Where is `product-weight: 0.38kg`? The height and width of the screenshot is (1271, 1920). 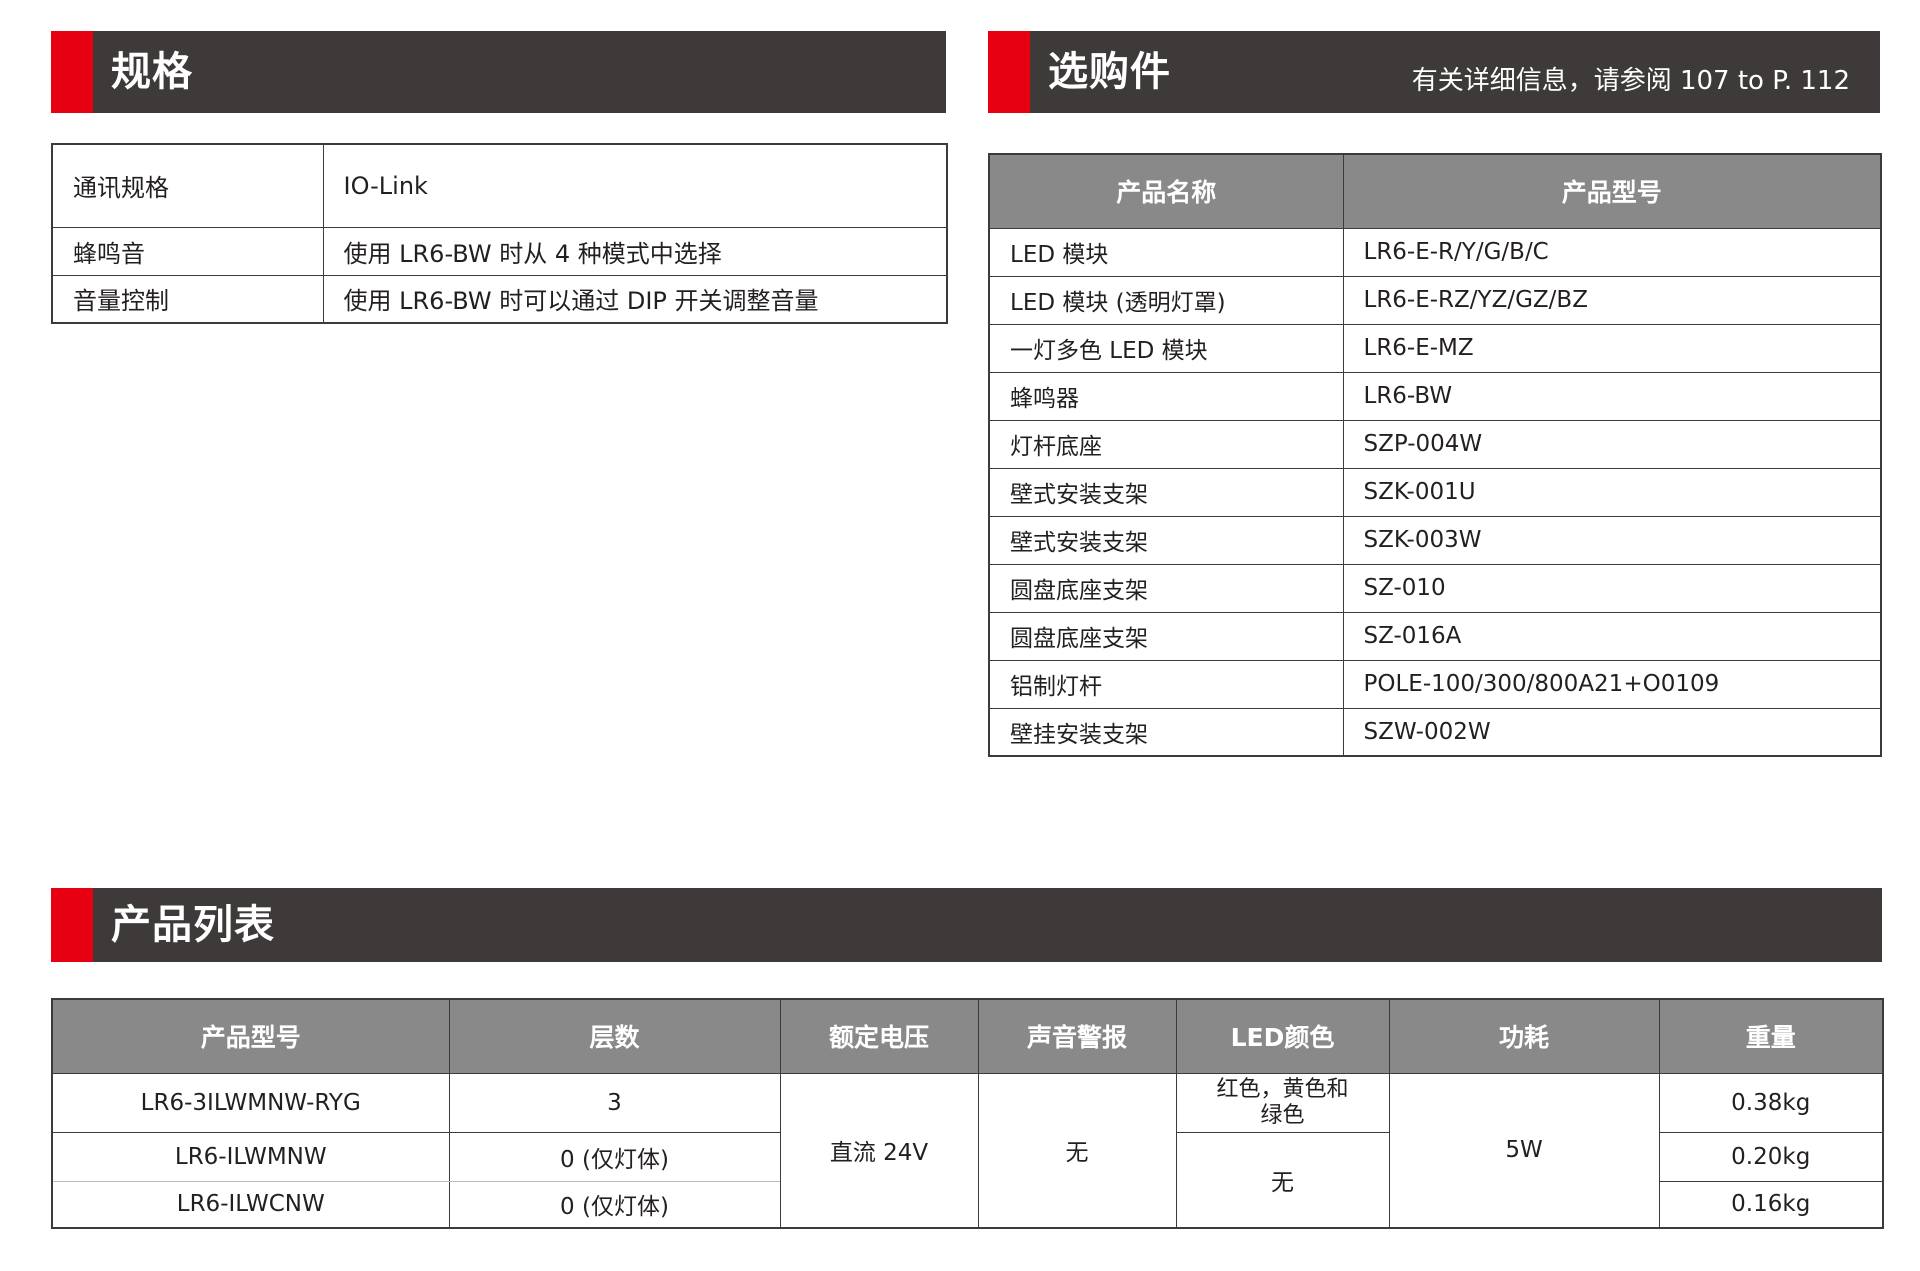 product-weight: 0.38kg is located at coordinates (1771, 1102).